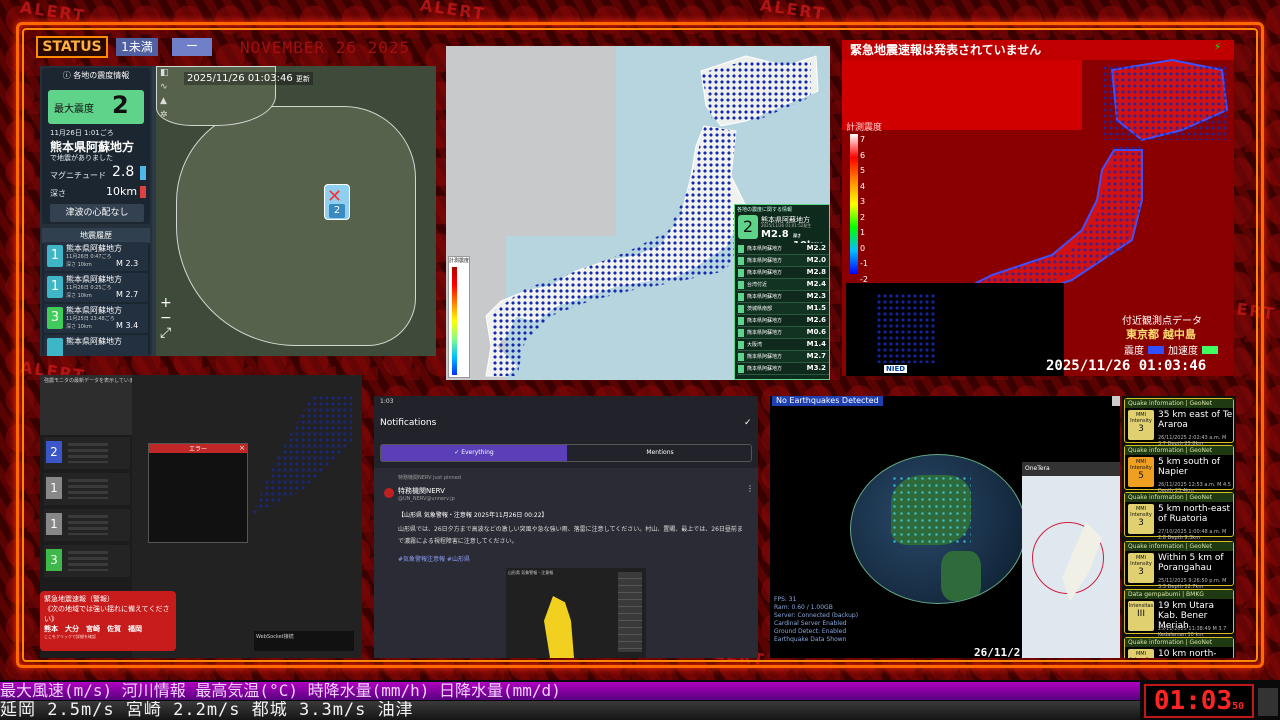 Image resolution: width=1280 pixels, height=720 pixels. What do you see at coordinates (54, 488) in the screenshot?
I see `p4-intensity-badge: 1` at bounding box center [54, 488].